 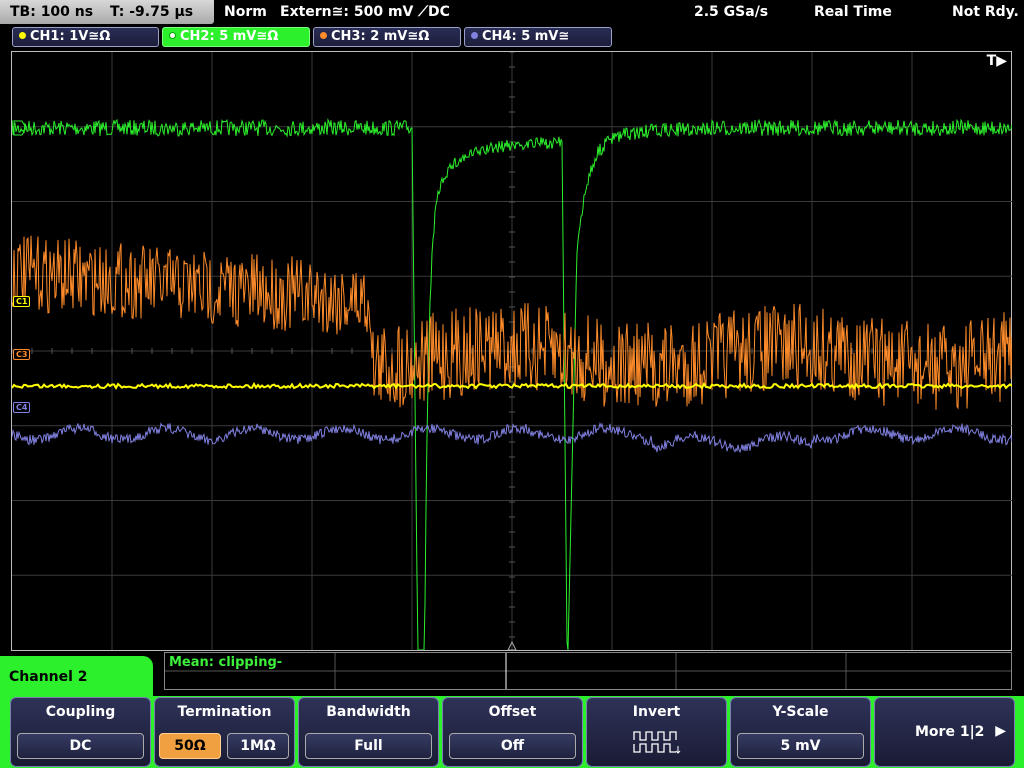 What do you see at coordinates (512, 712) in the screenshot?
I see `offset-label: Offset` at bounding box center [512, 712].